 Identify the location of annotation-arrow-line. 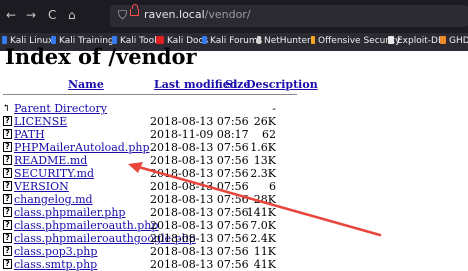
(257, 200).